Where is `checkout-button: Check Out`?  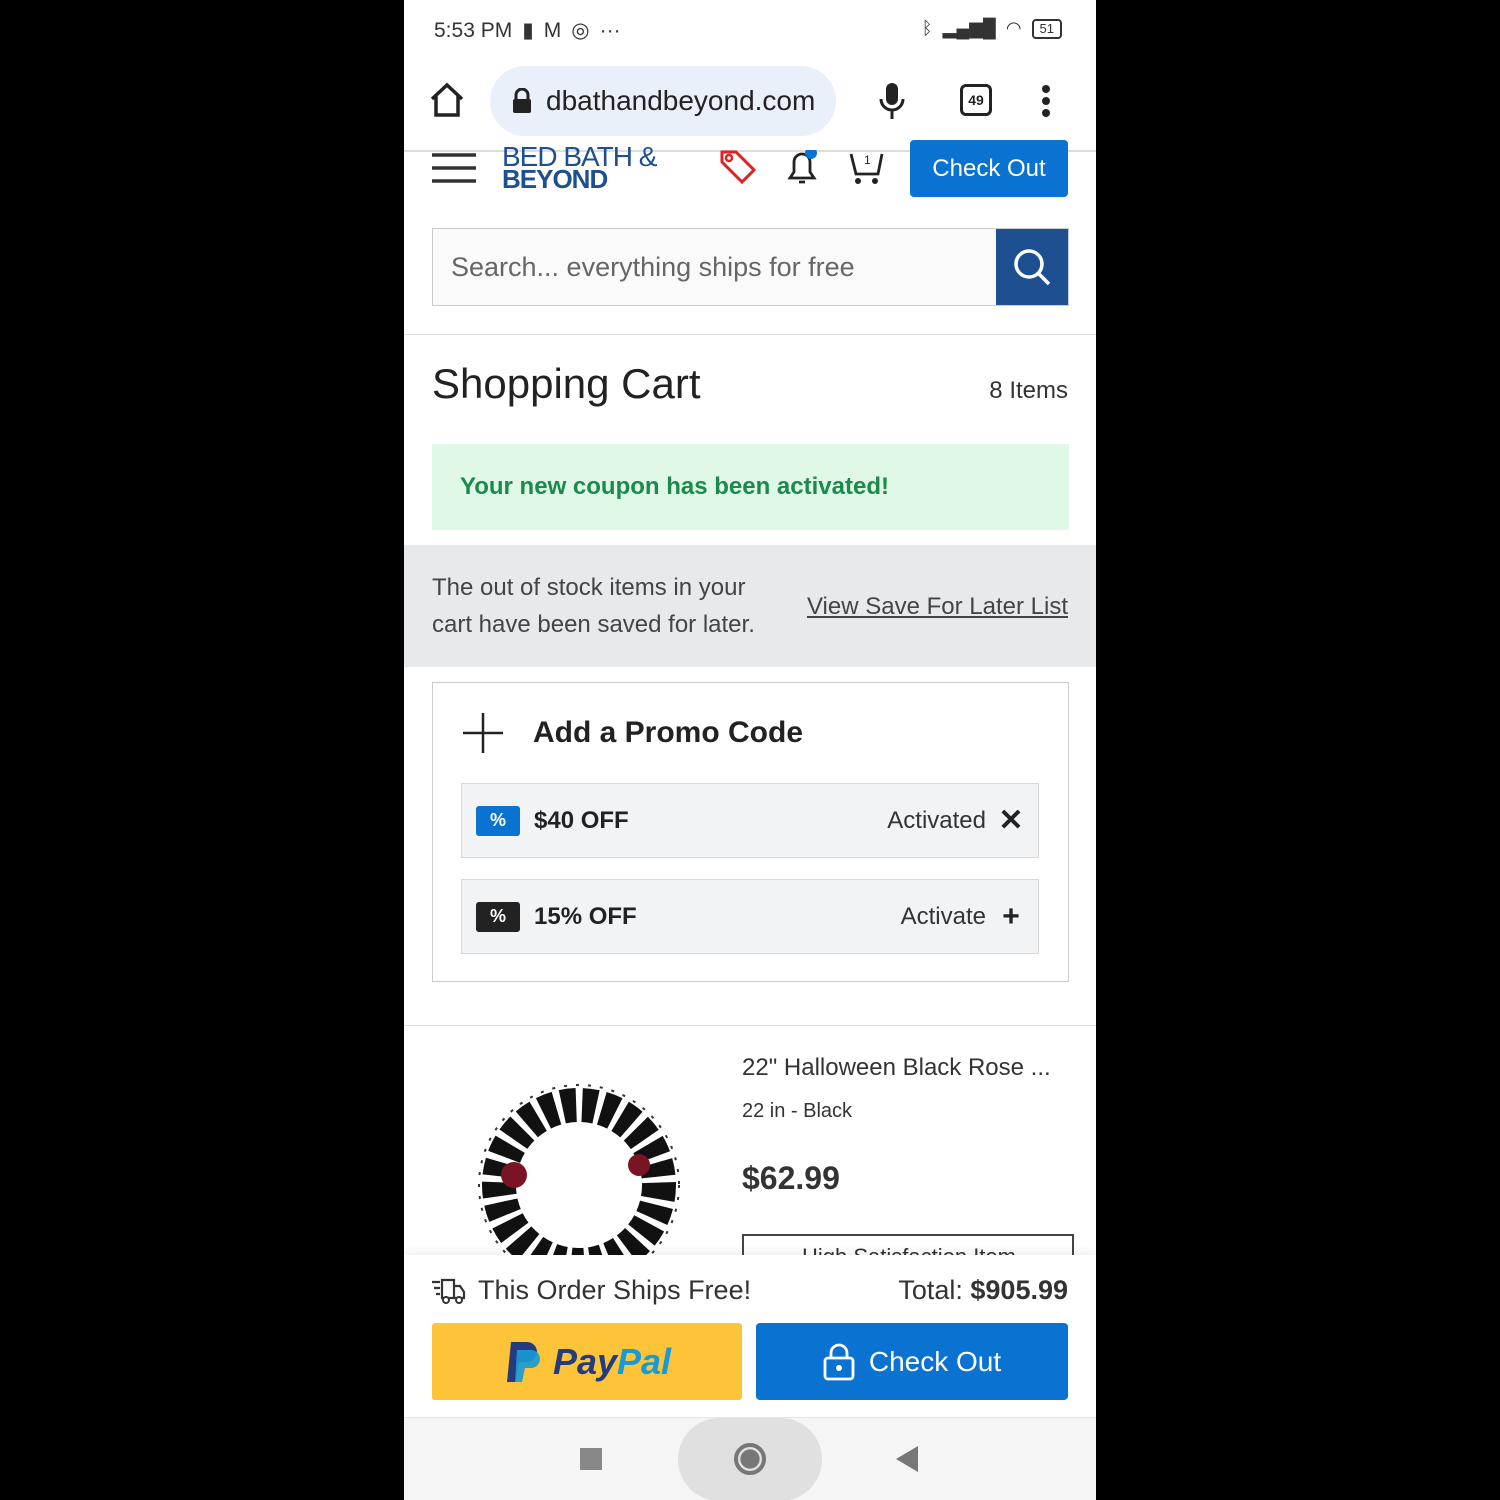 checkout-button: Check Out is located at coordinates (912, 1361).